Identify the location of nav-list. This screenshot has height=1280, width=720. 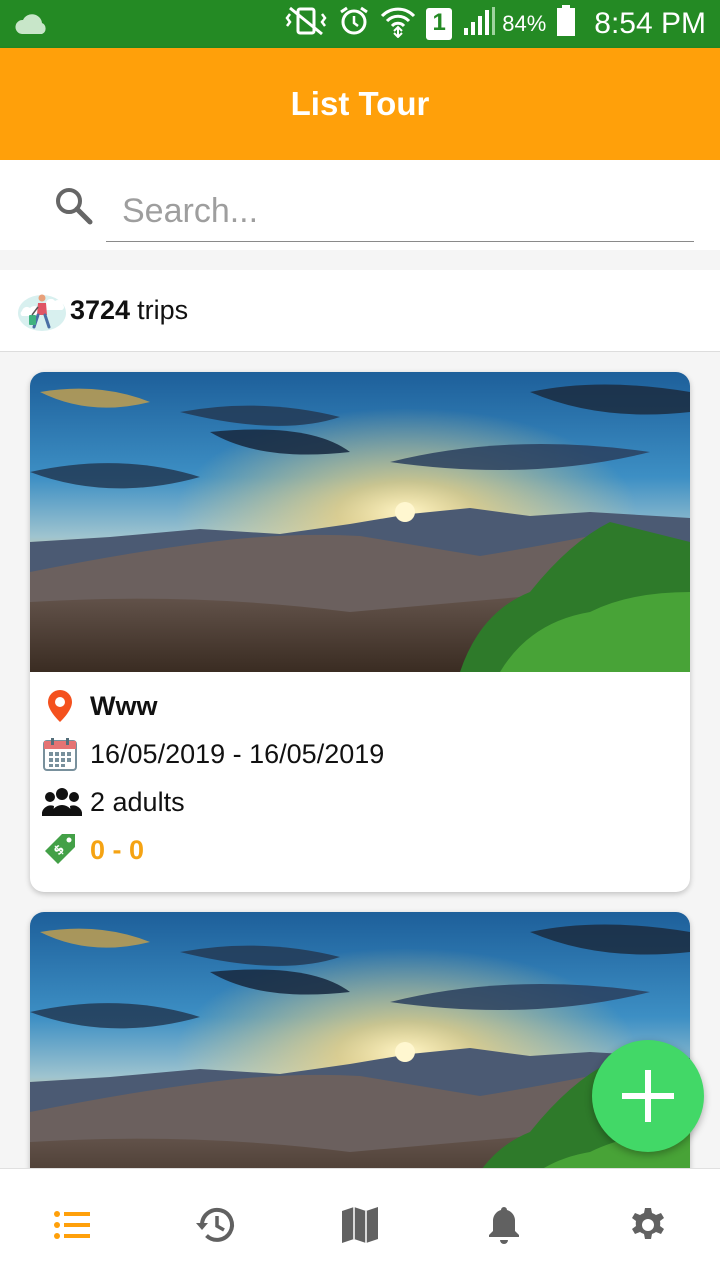
(72, 1224).